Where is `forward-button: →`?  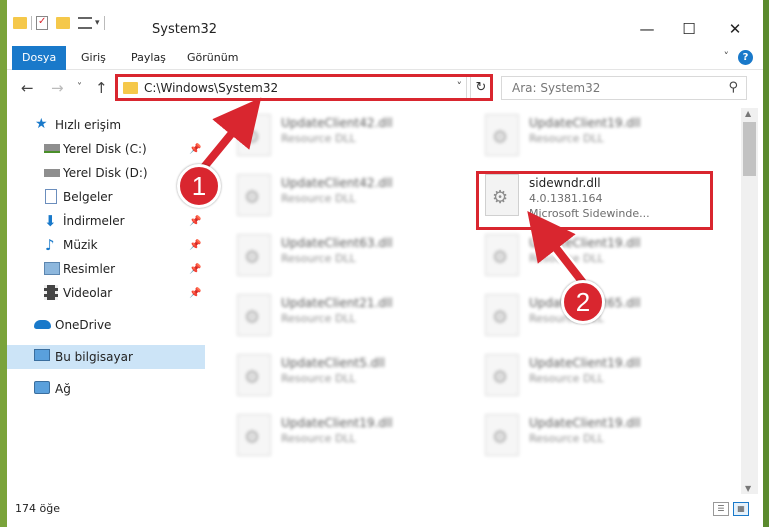
forward-button: → is located at coordinates (57, 88).